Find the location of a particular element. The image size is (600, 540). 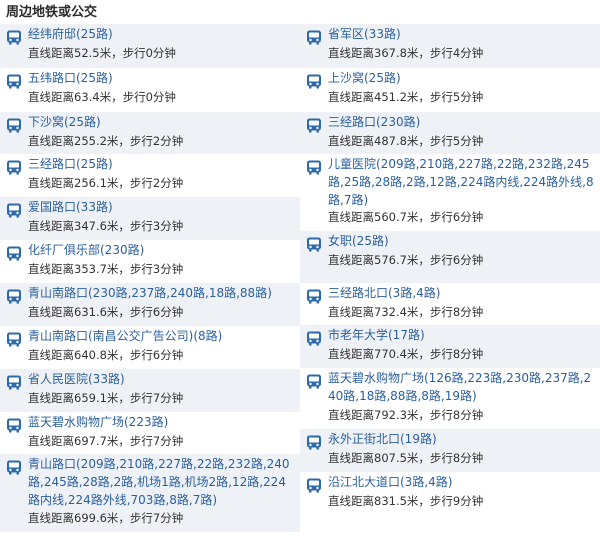

stop-distance: 直线距离640.8米，步行6分钟 is located at coordinates (106, 355).